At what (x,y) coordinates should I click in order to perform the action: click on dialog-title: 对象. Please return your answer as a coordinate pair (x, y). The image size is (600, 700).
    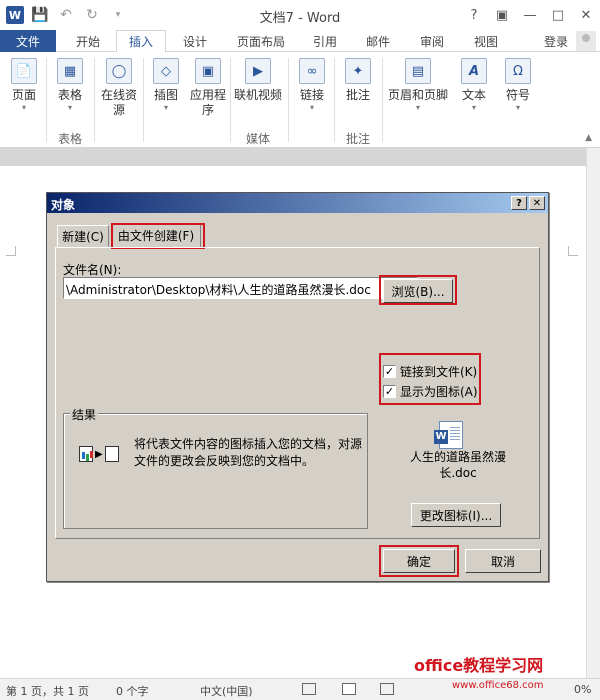
    Looking at the image, I should click on (63, 205).